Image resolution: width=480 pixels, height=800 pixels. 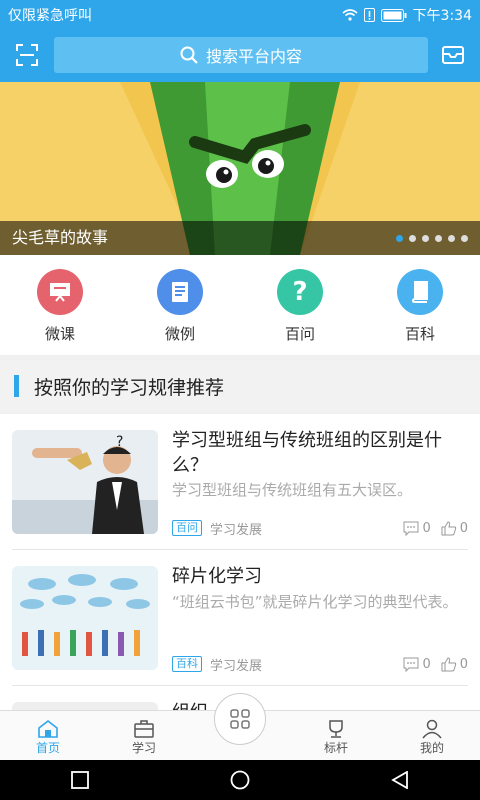 What do you see at coordinates (432, 238) in the screenshot?
I see `carousel-dots` at bounding box center [432, 238].